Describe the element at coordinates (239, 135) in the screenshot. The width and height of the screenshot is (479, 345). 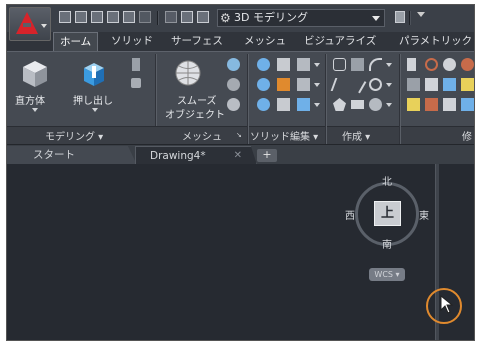
I see `panel-launcher-icon: ↘` at that location.